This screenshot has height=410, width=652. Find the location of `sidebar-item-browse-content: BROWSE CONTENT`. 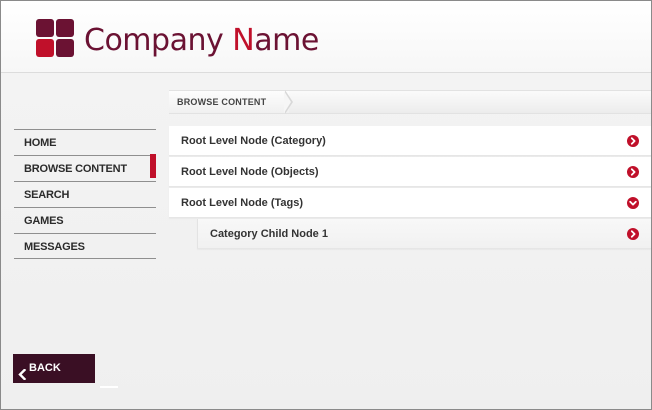

sidebar-item-browse-content: BROWSE CONTENT is located at coordinates (85, 167).